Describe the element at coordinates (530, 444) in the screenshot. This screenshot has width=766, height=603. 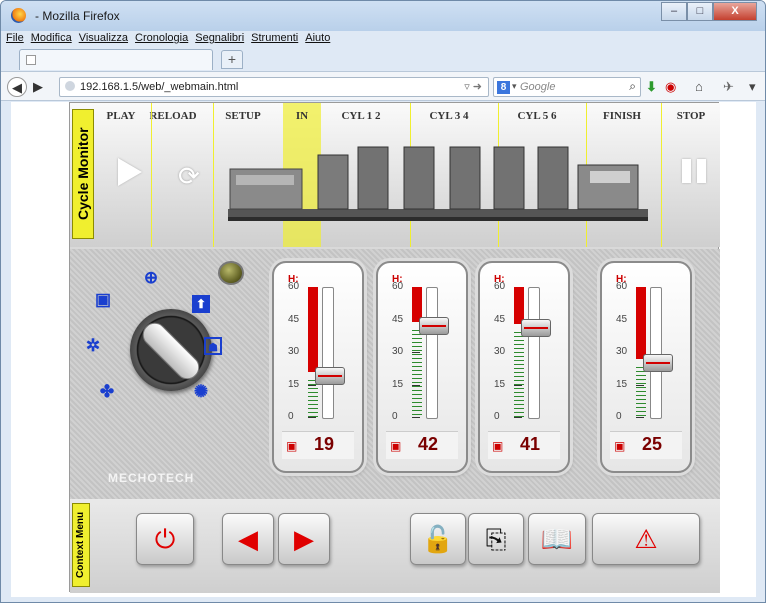
I see `gauge-value: 41` at that location.